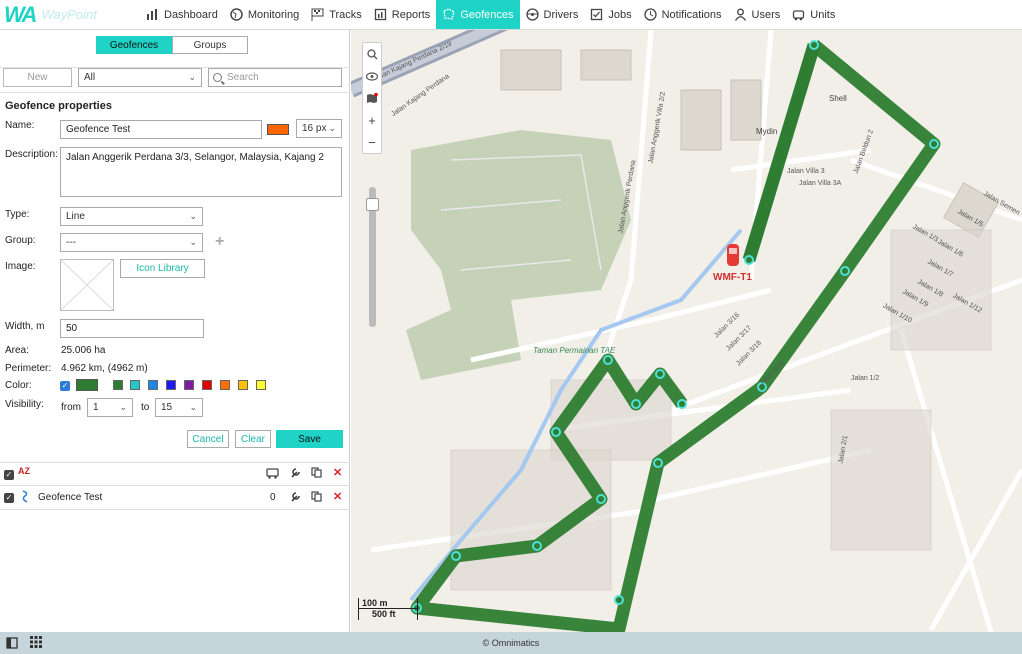 The height and width of the screenshot is (654, 1022). I want to click on footer-bar: © Omnimatics, so click(511, 643).